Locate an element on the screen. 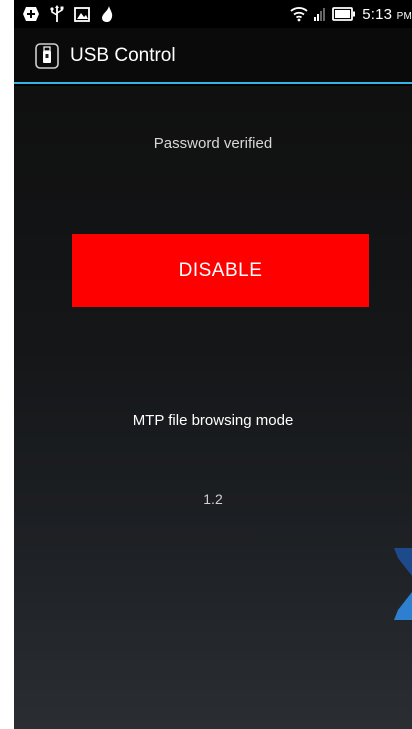  wifi-icon is located at coordinates (299, 14).